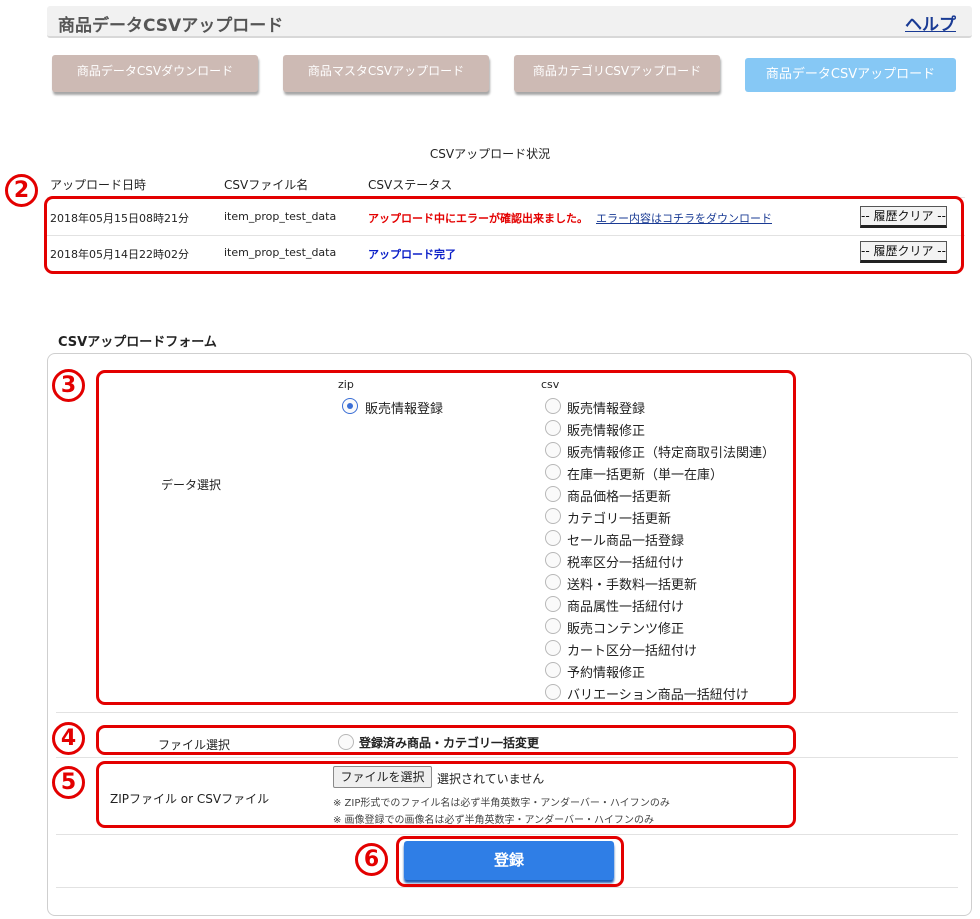 Image resolution: width=980 pixels, height=919 pixels. What do you see at coordinates (266, 185) in the screenshot?
I see `column-header-filename: CSVファイル名` at bounding box center [266, 185].